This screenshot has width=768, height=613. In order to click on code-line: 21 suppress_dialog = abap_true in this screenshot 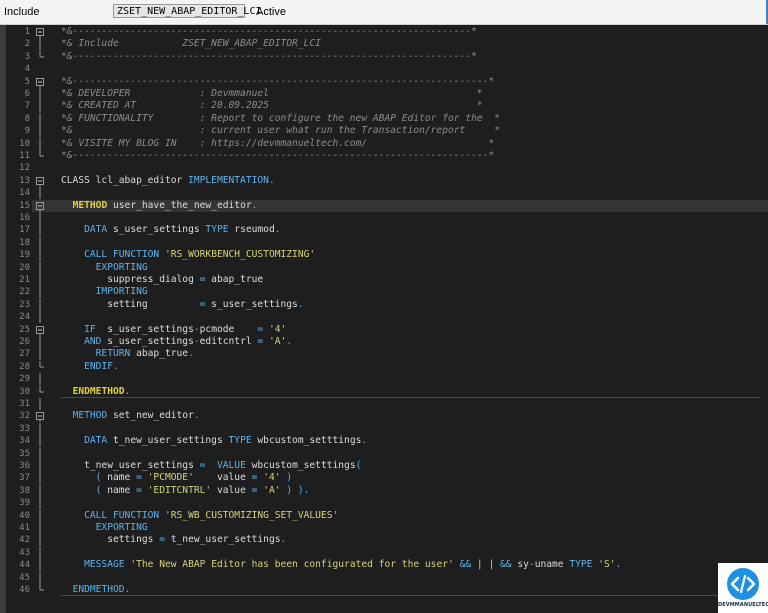, I will do `click(393, 280)`.